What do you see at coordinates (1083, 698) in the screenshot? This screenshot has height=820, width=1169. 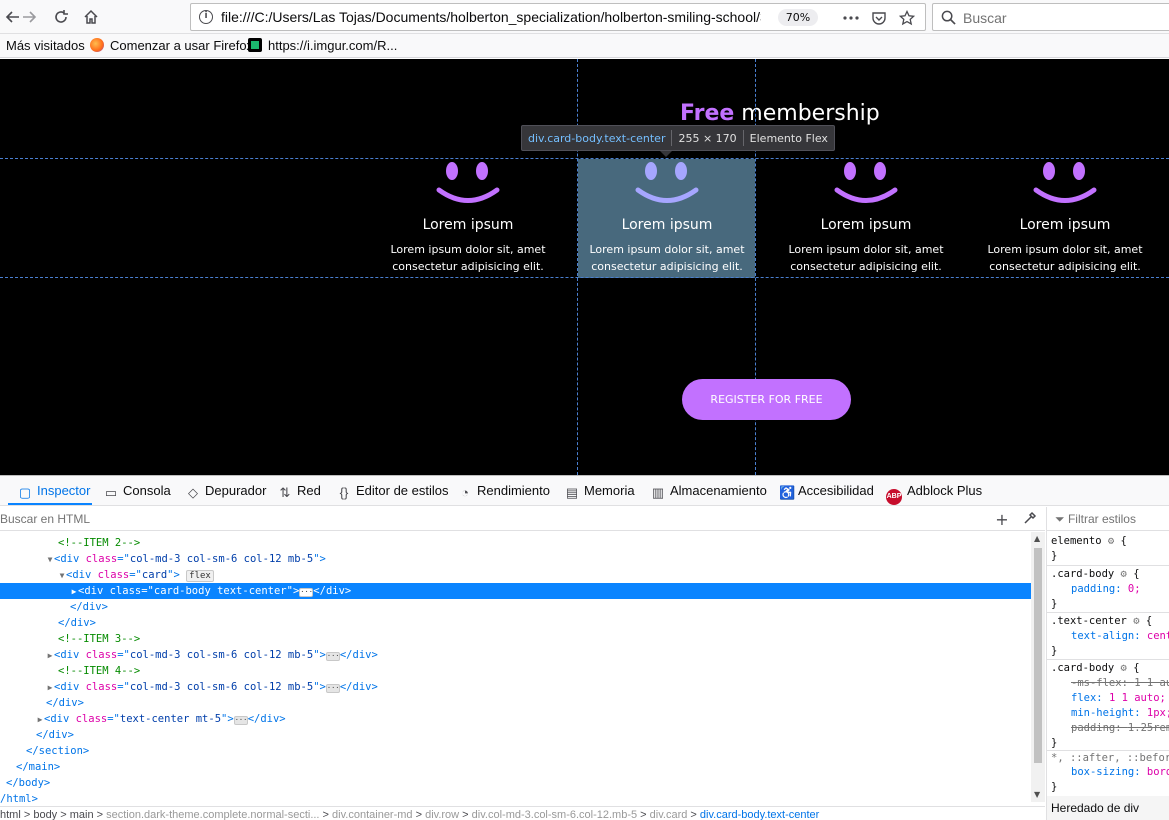 I see `css-property: flex` at bounding box center [1083, 698].